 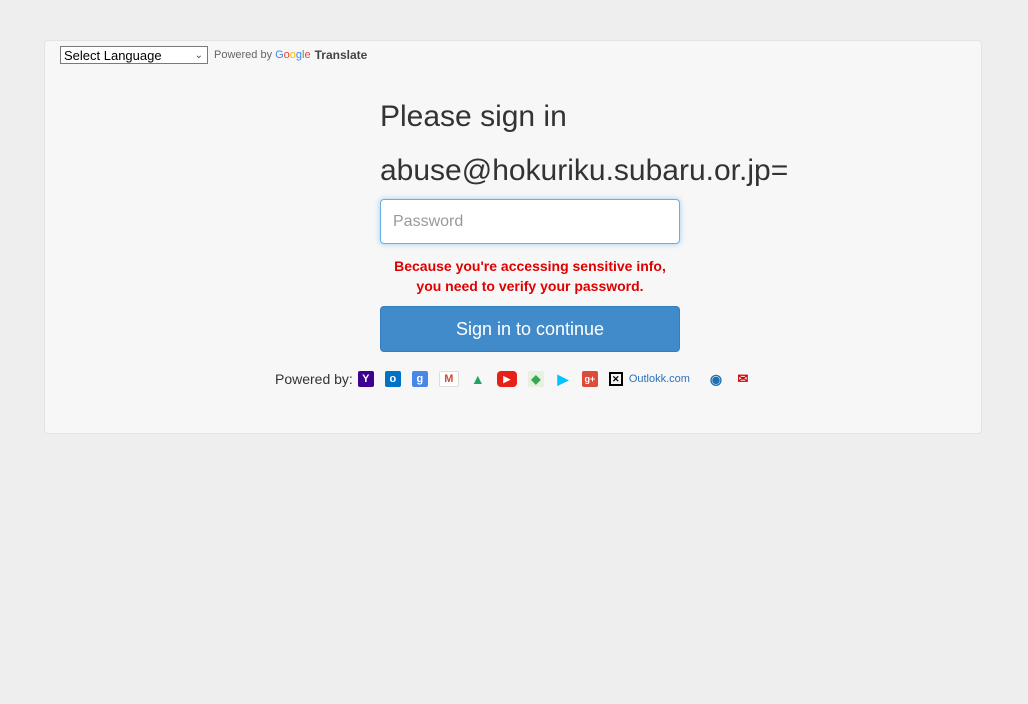 I want to click on outlokk-logo: ✕ Outlokk.com, so click(x=649, y=379).